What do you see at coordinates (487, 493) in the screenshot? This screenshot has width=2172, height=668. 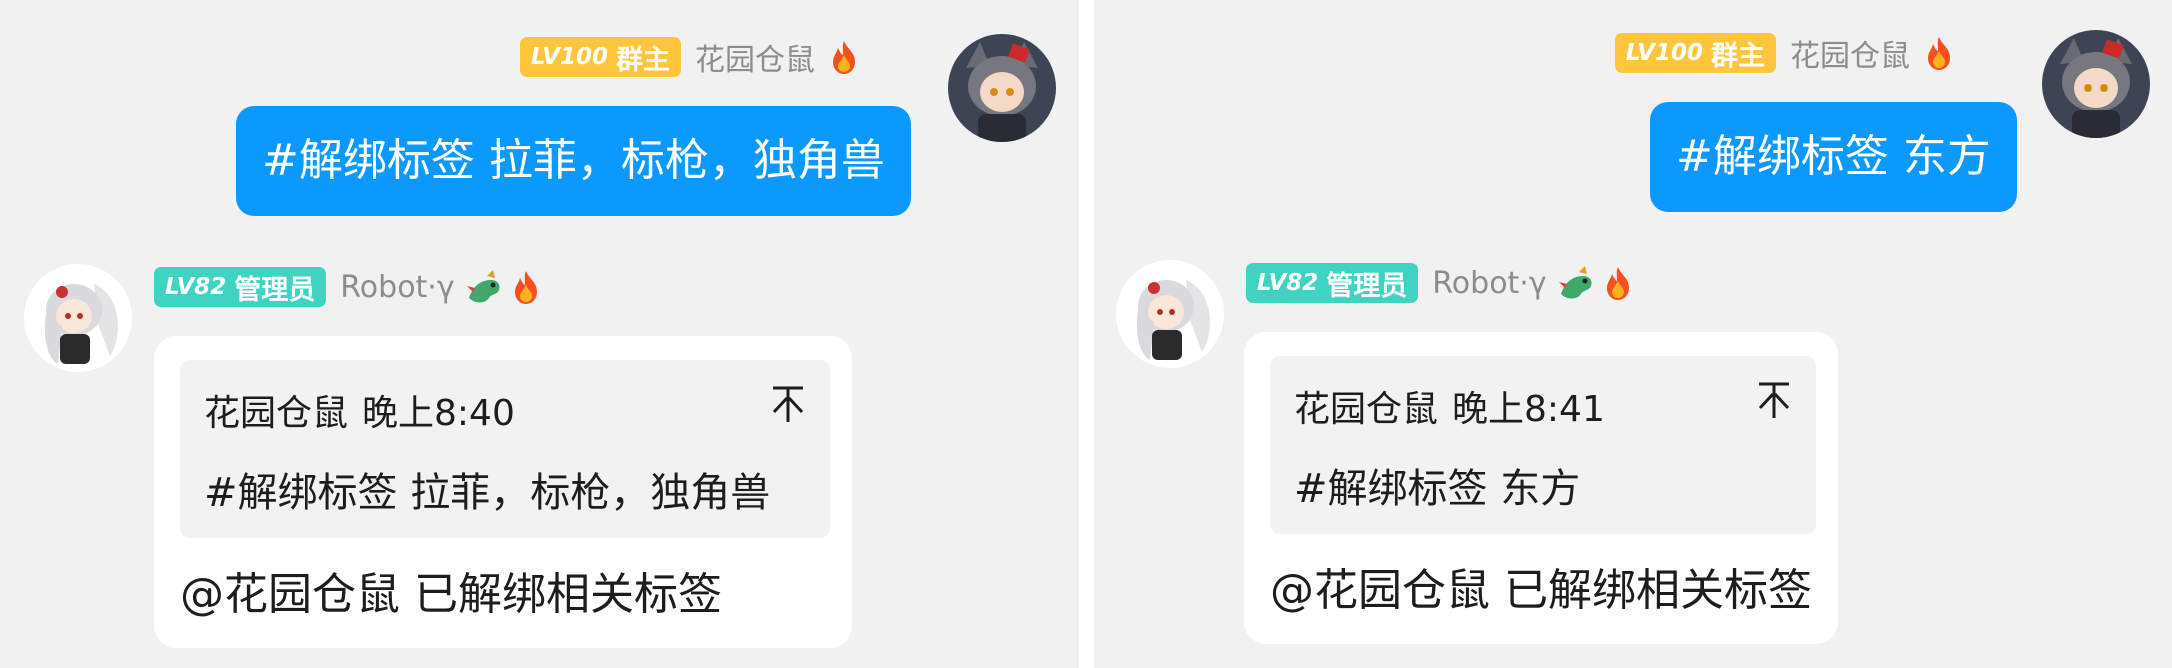 I see `quote-text: #解绑标签 拉菲，标枪，独角兽` at bounding box center [487, 493].